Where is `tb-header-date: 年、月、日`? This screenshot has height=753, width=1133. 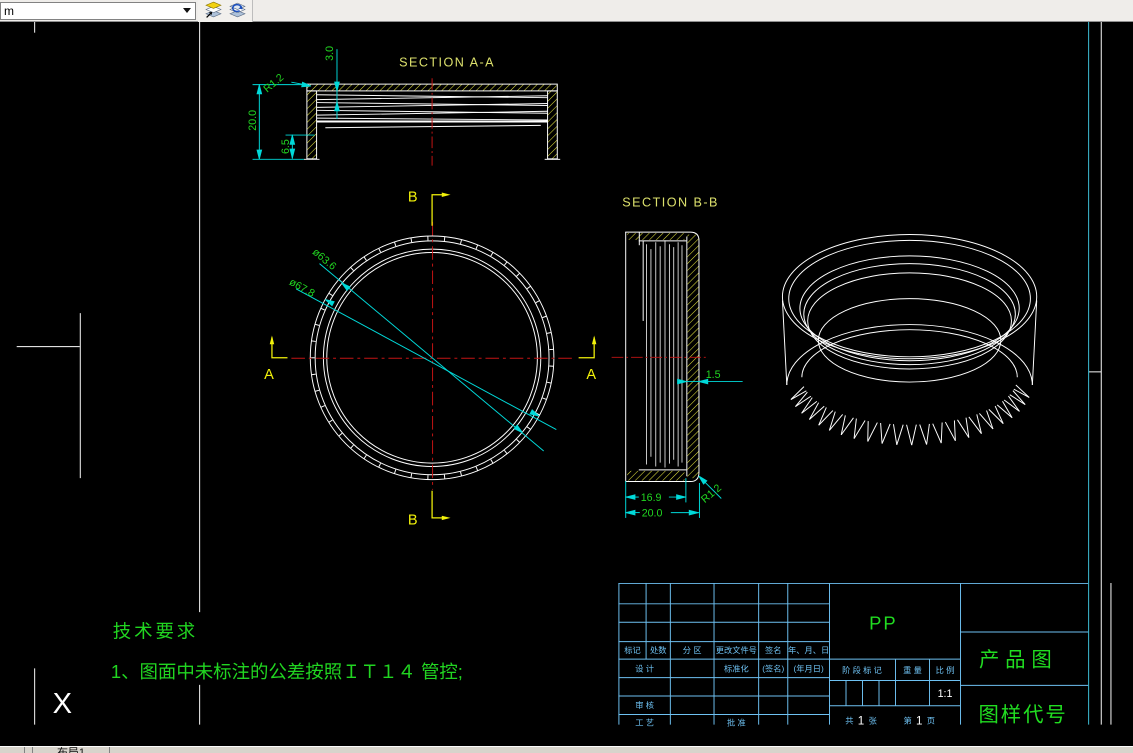 tb-header-date: 年、月、日 is located at coordinates (808, 650).